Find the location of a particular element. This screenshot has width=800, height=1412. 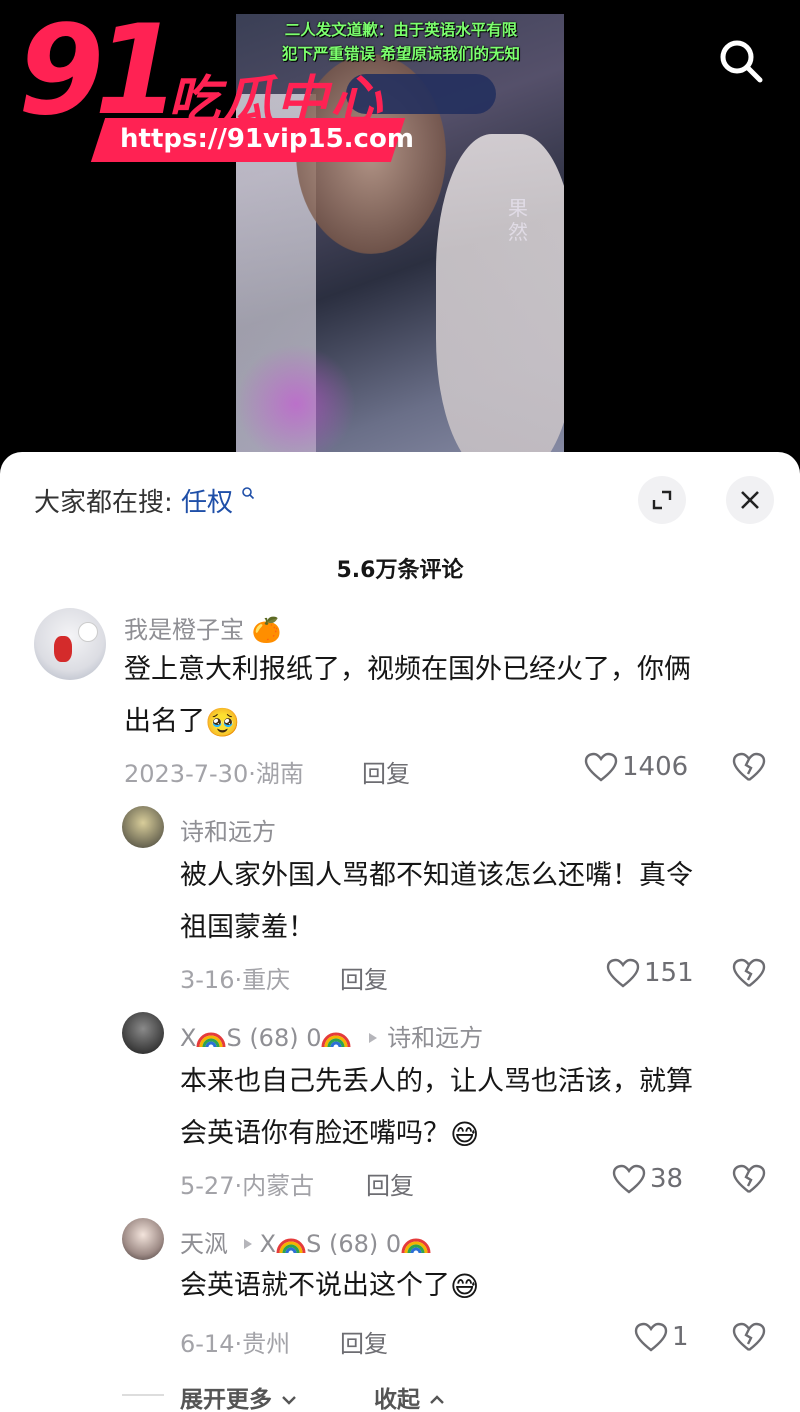

username-part: X is located at coordinates (188, 1038).